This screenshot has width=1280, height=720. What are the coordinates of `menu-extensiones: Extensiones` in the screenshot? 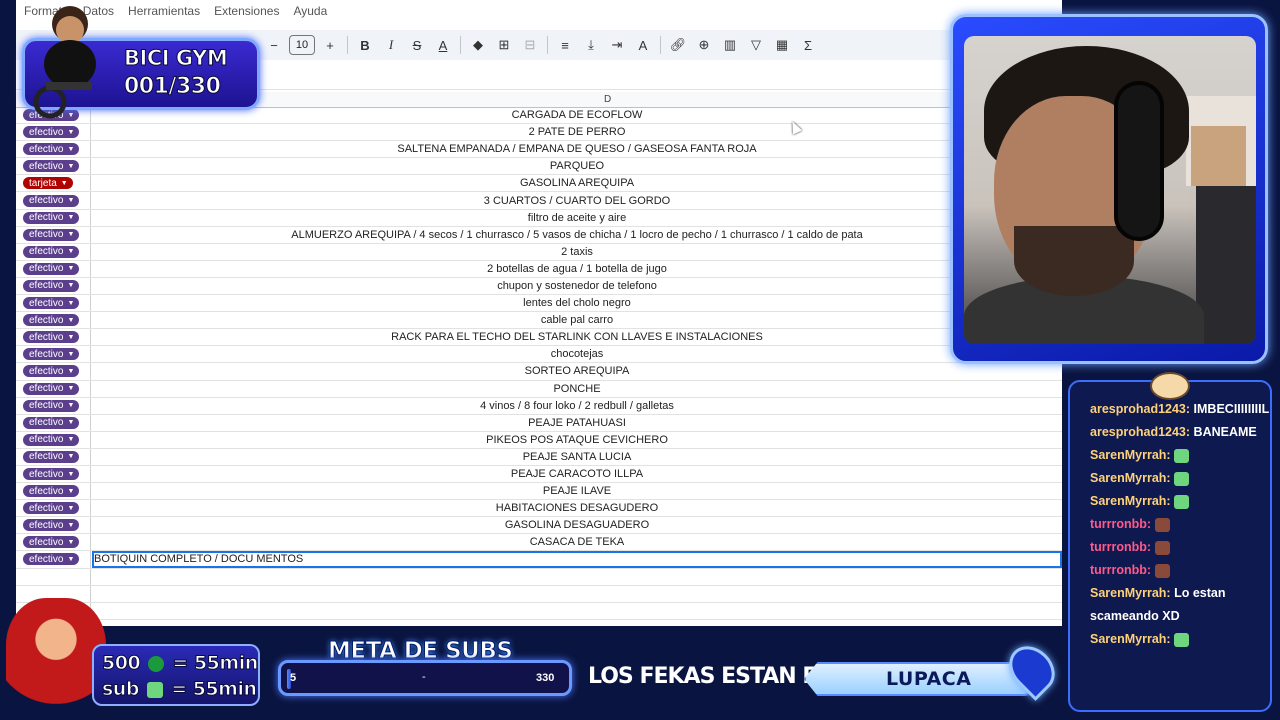 It's located at (246, 13).